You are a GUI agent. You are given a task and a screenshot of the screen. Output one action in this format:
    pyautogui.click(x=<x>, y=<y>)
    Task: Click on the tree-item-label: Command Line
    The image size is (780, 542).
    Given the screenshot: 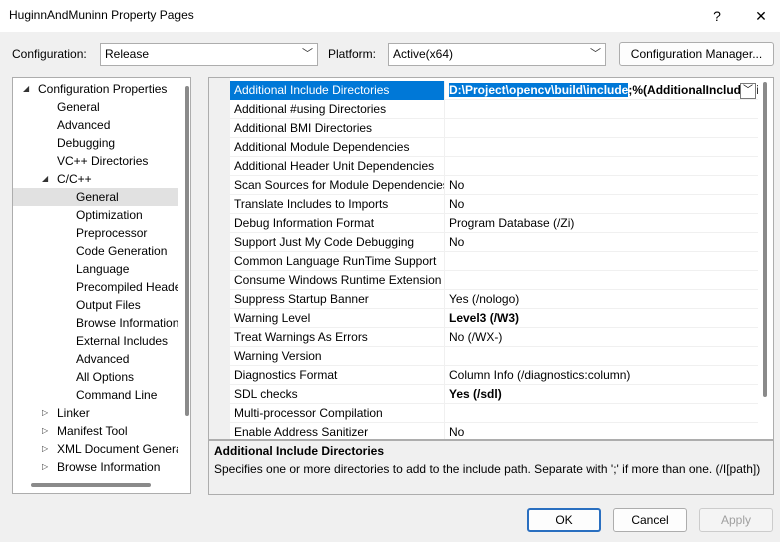 What is the action you would take?
    pyautogui.click(x=117, y=395)
    